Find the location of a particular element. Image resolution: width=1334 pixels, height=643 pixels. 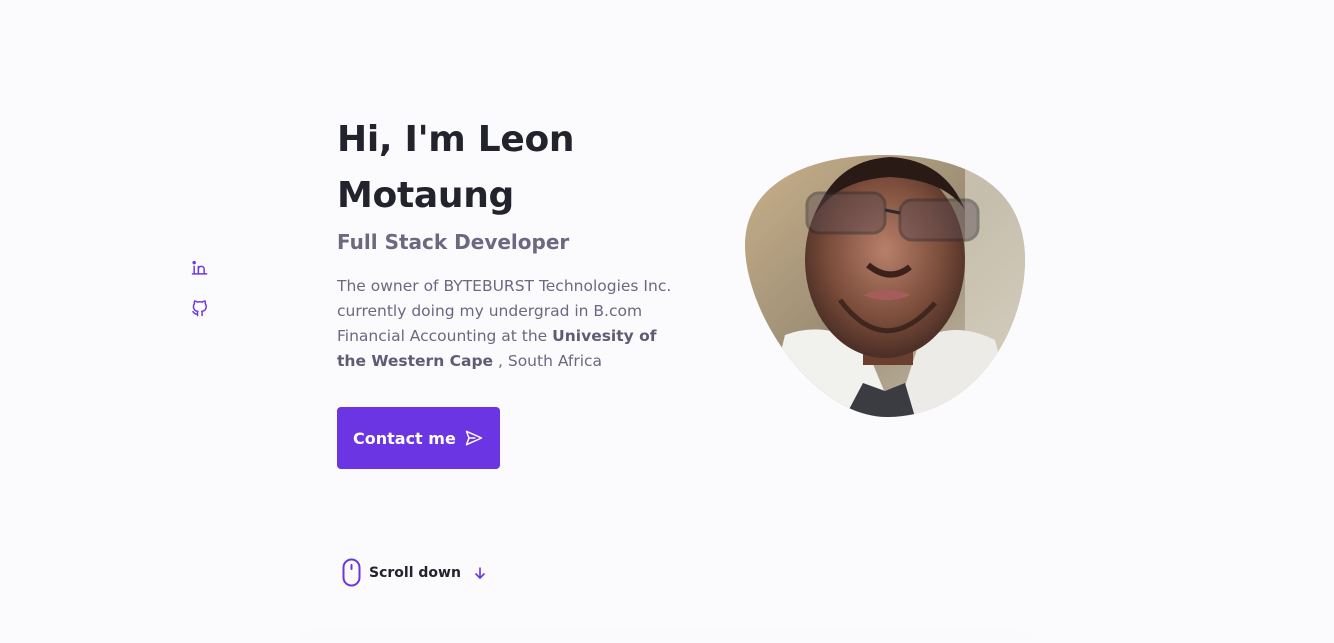

arrow-down-icon is located at coordinates (480, 572).